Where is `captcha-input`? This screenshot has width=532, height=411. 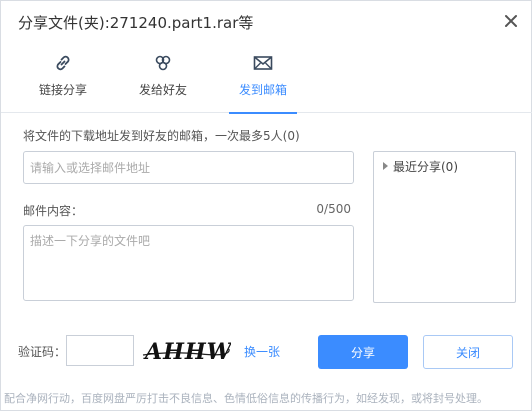 captcha-input is located at coordinates (100, 350).